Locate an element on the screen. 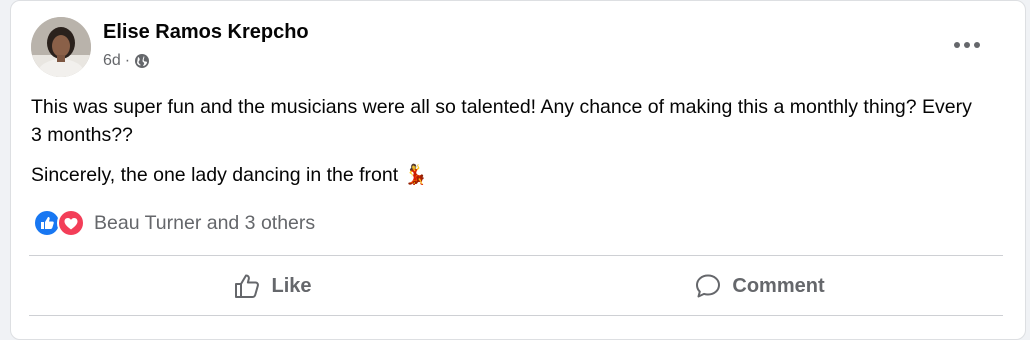 The height and width of the screenshot is (340, 1030). more-options-button is located at coordinates (967, 45).